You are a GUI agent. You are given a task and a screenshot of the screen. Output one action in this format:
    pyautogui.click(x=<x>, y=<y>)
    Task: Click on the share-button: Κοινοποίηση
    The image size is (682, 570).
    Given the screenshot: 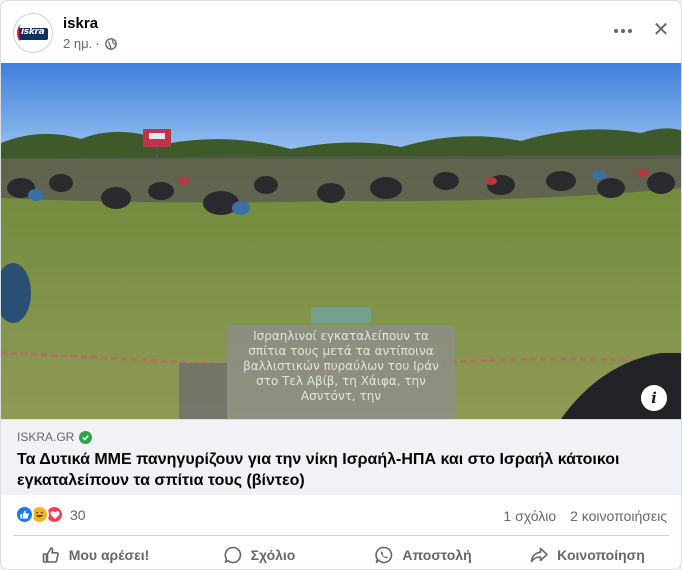 What is the action you would take?
    pyautogui.click(x=587, y=552)
    